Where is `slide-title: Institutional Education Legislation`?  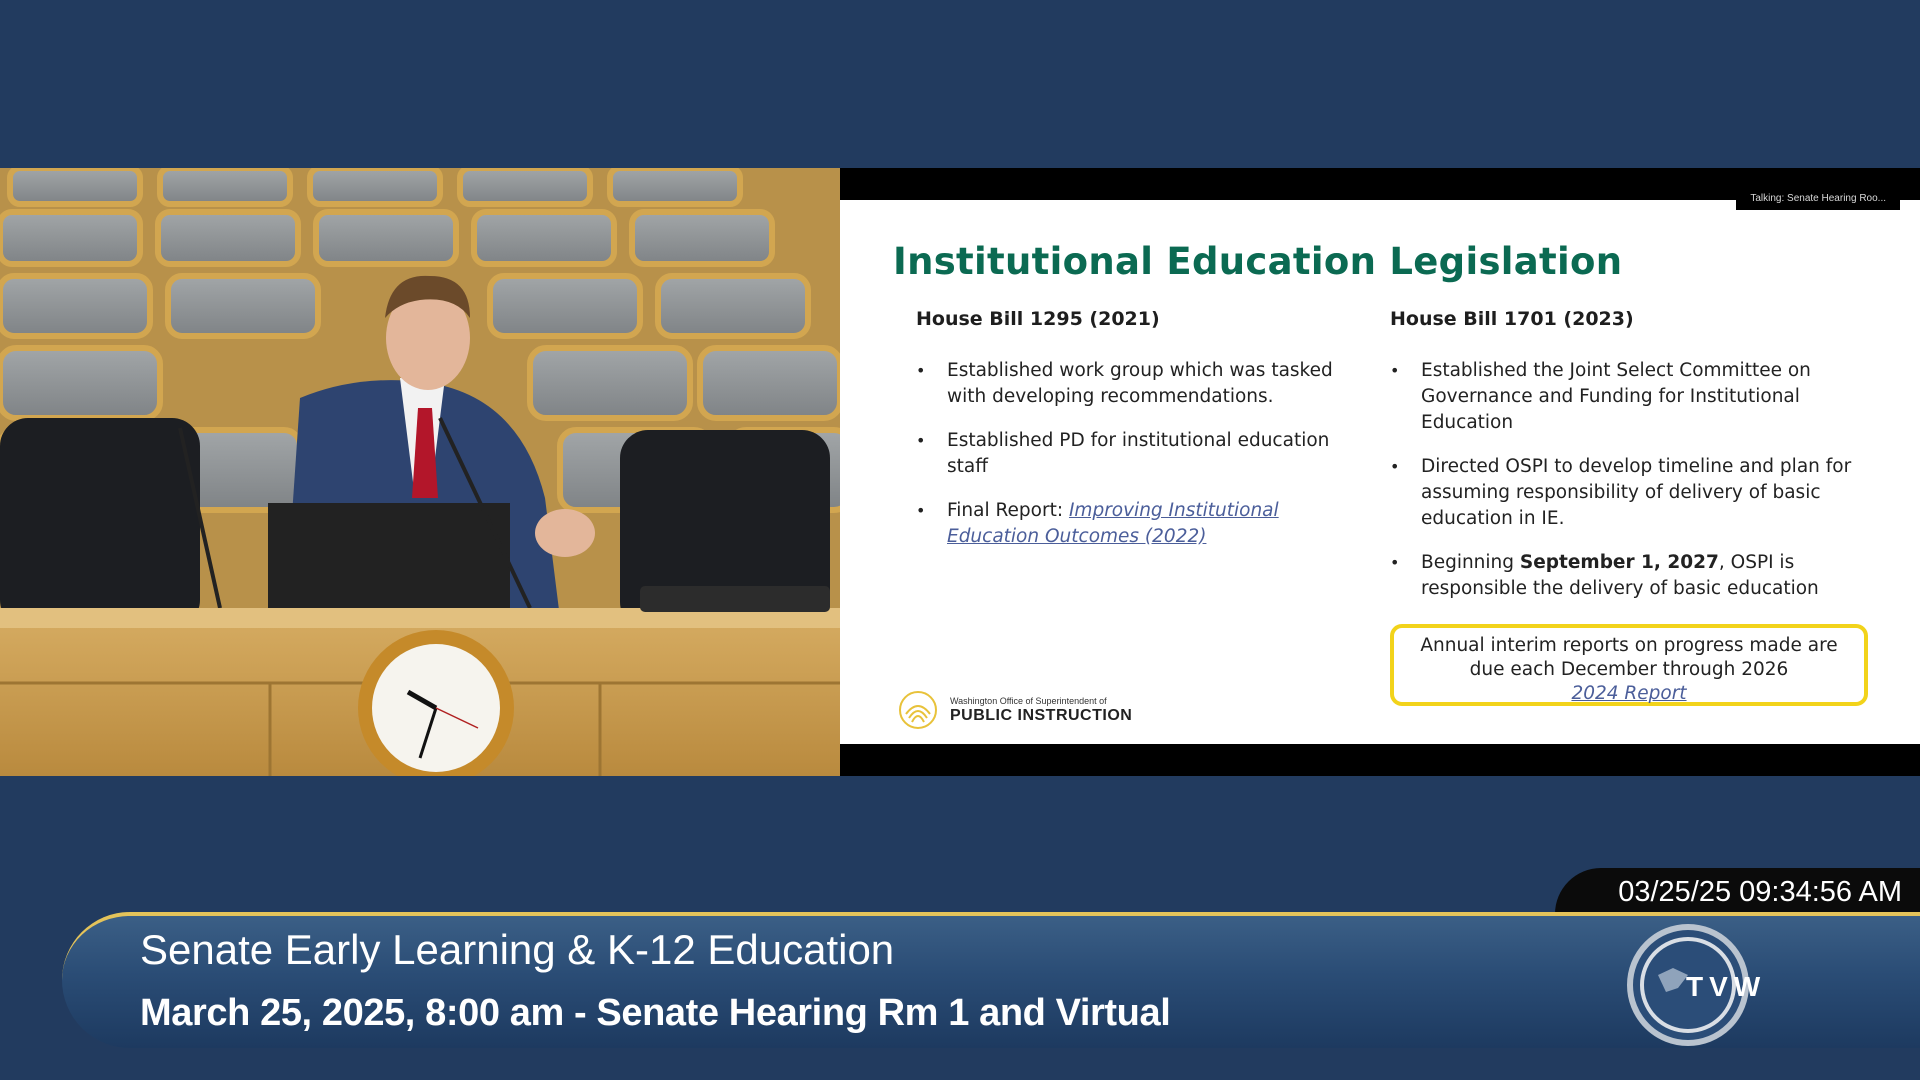 slide-title: Institutional Education Legislation is located at coordinates (1258, 261).